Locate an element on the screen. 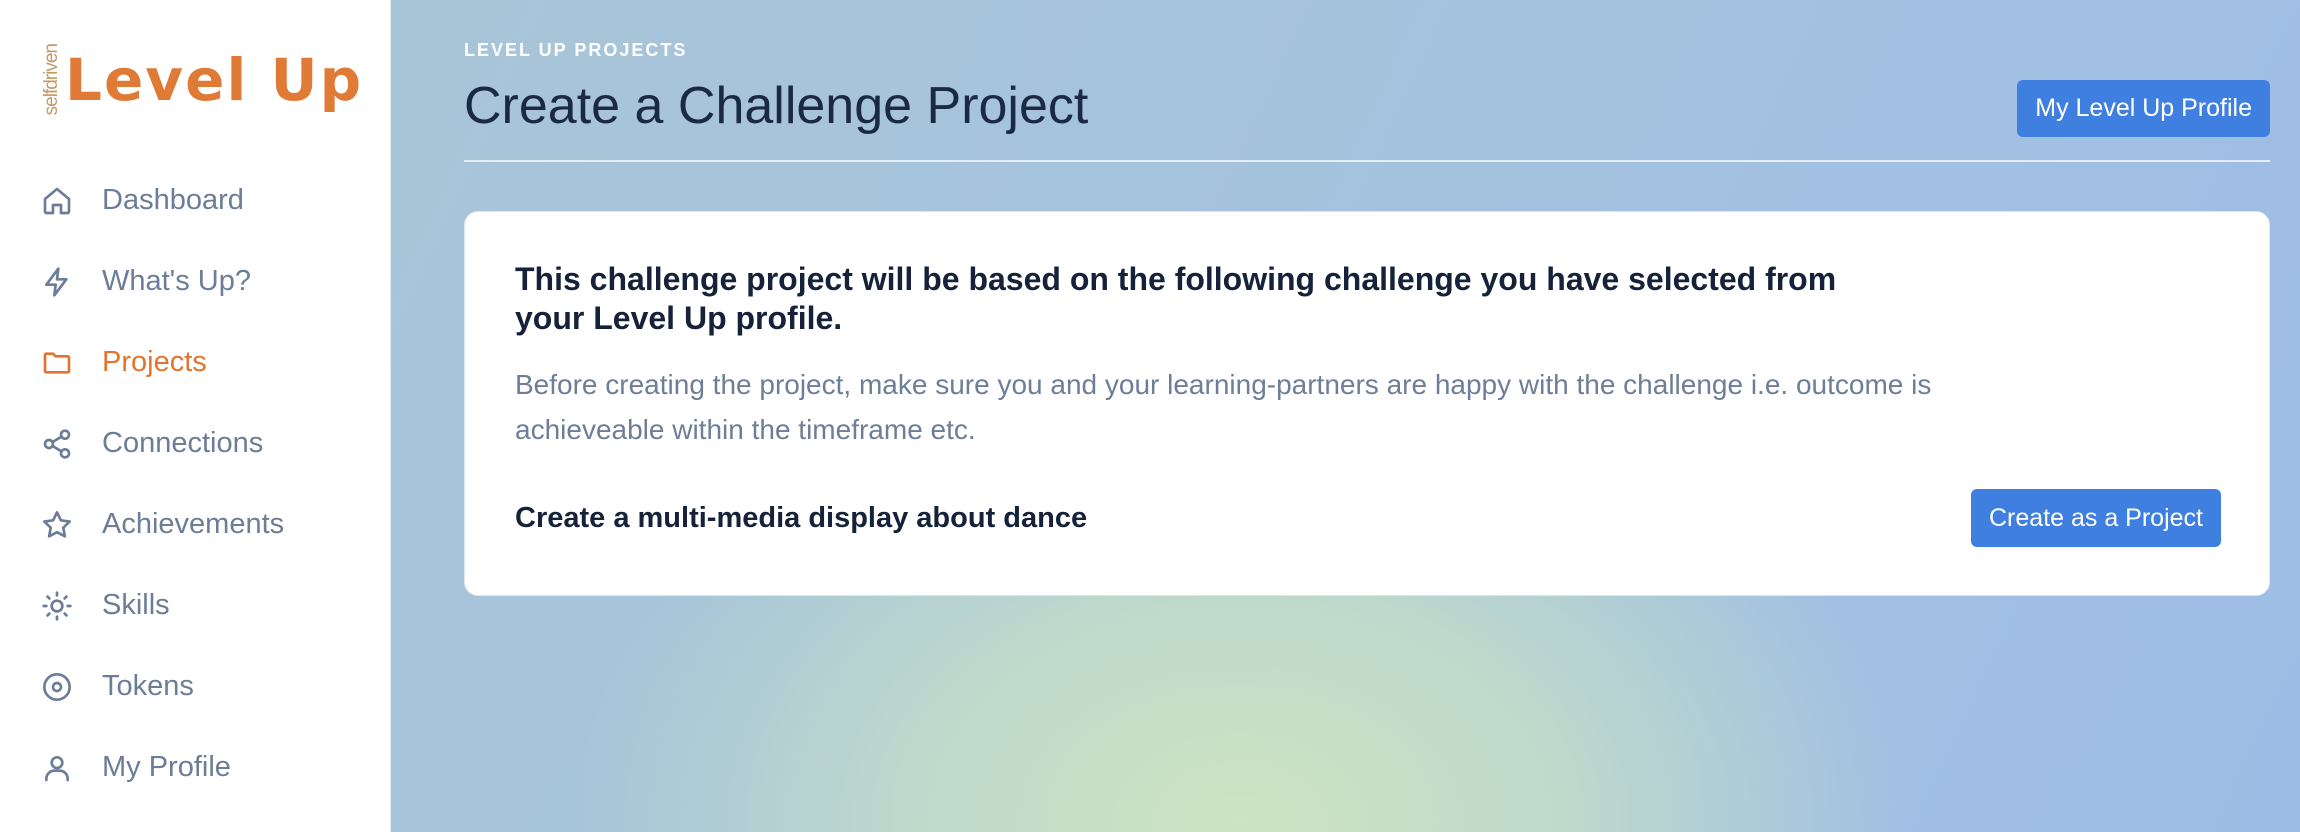 This screenshot has height=832, width=2300. sidebar-item-projects: Projects is located at coordinates (195, 362).